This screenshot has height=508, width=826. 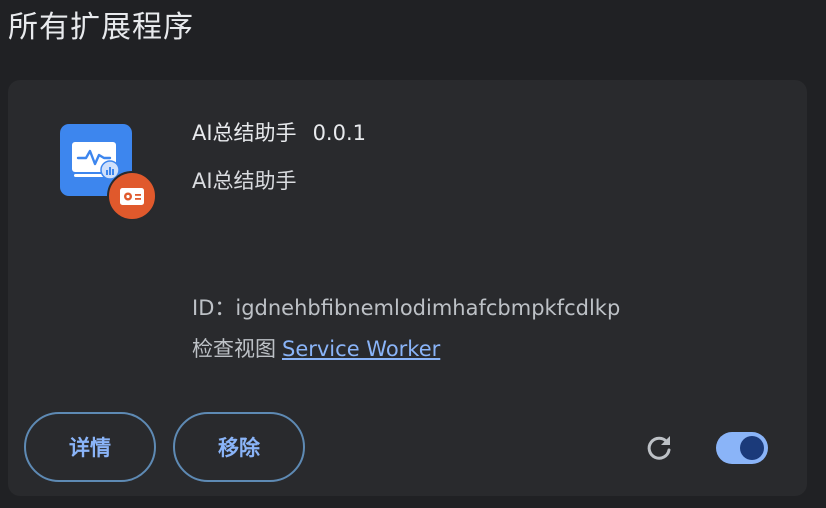 I want to click on service-worker-link: Service Worker, so click(x=361, y=349).